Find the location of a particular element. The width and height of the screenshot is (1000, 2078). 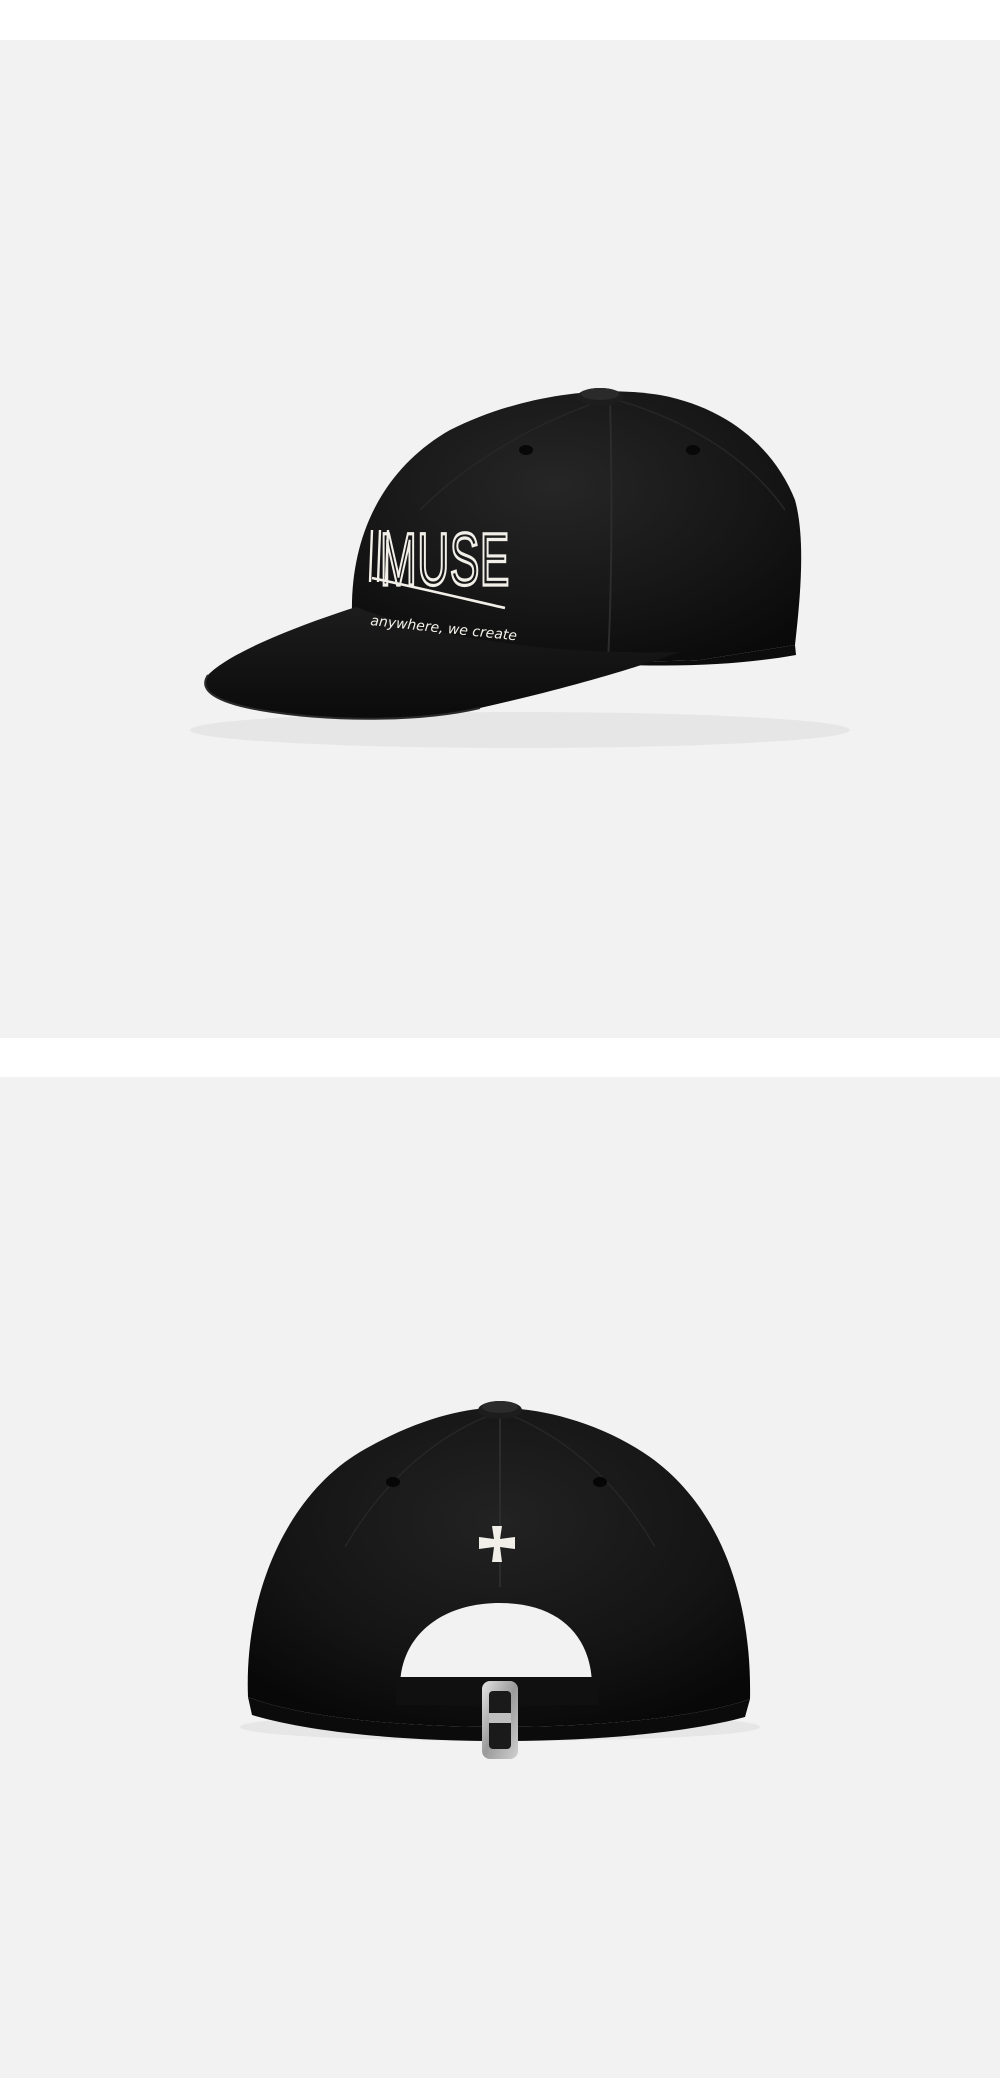

cap-back-illustration is located at coordinates (500, 1580).